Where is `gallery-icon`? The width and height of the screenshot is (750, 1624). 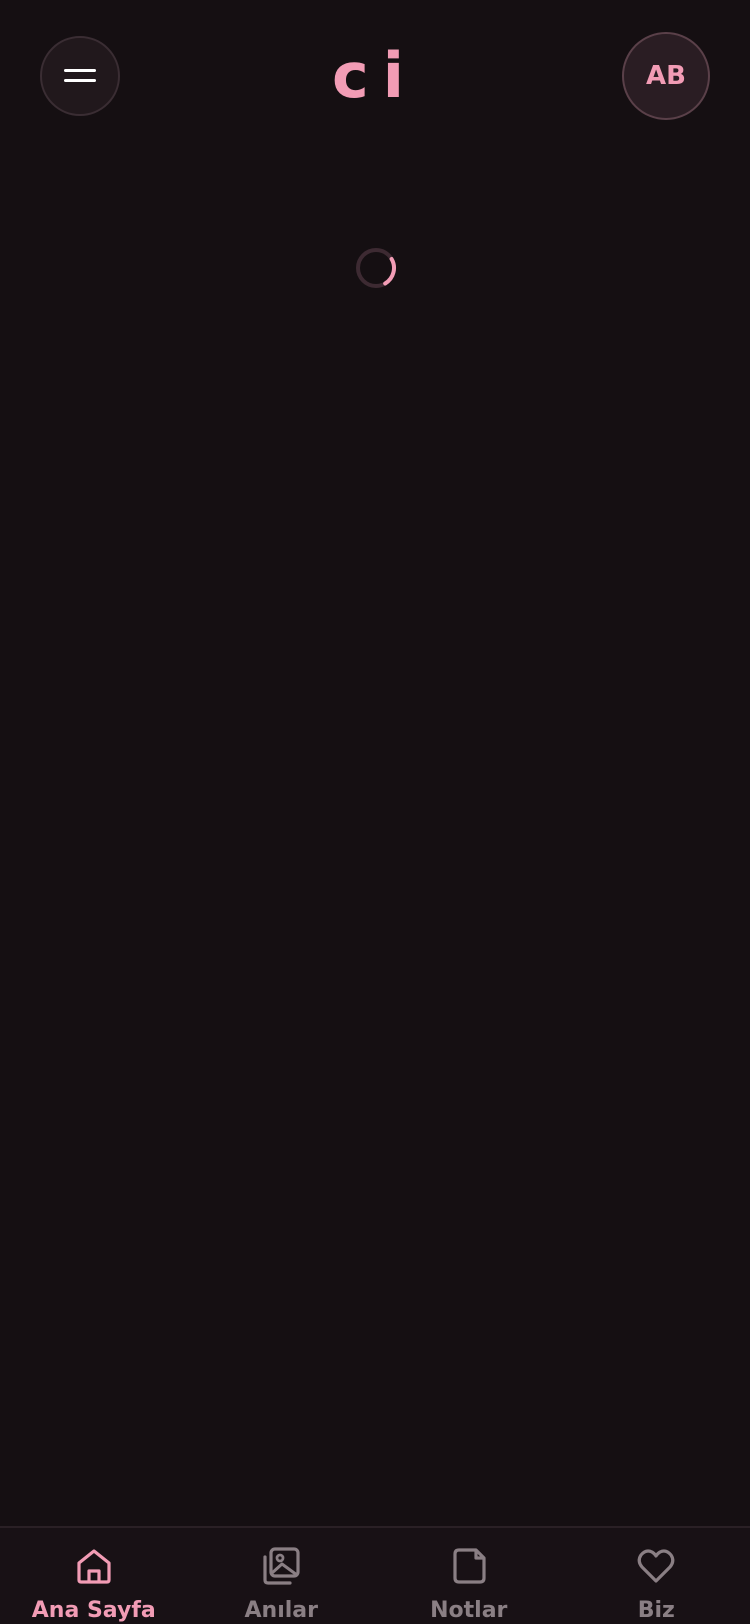 gallery-icon is located at coordinates (281, 1566).